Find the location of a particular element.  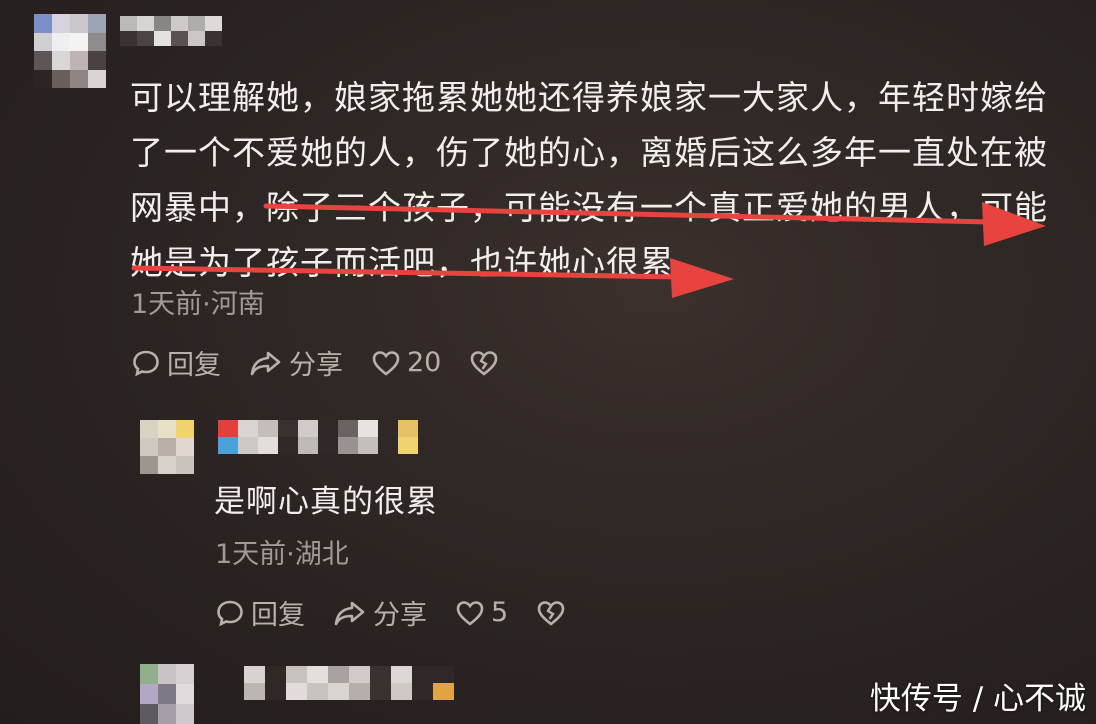

like-count: 5 is located at coordinates (500, 612).